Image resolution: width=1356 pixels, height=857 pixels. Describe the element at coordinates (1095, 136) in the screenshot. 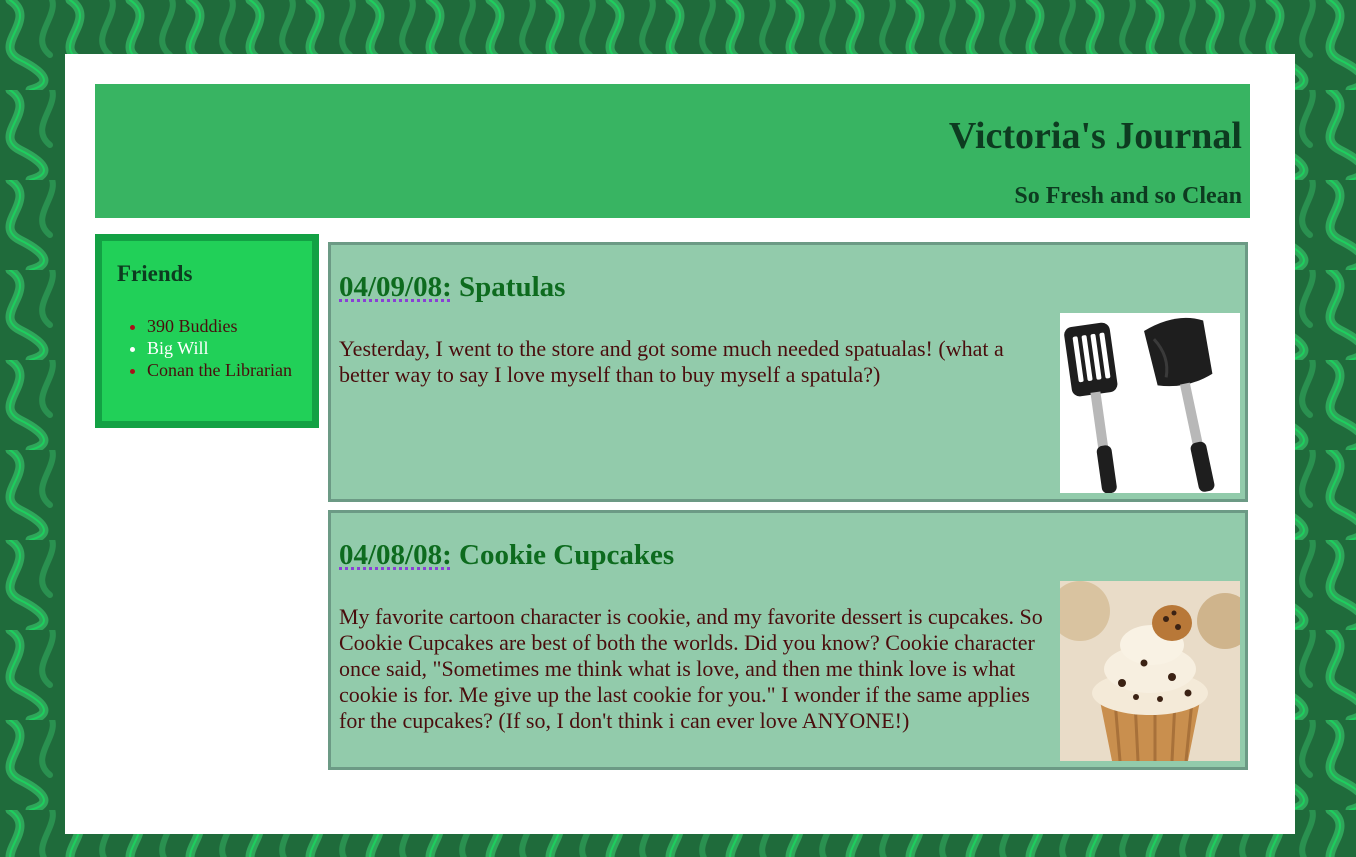

I see `site-title: Victoria's Journal` at that location.